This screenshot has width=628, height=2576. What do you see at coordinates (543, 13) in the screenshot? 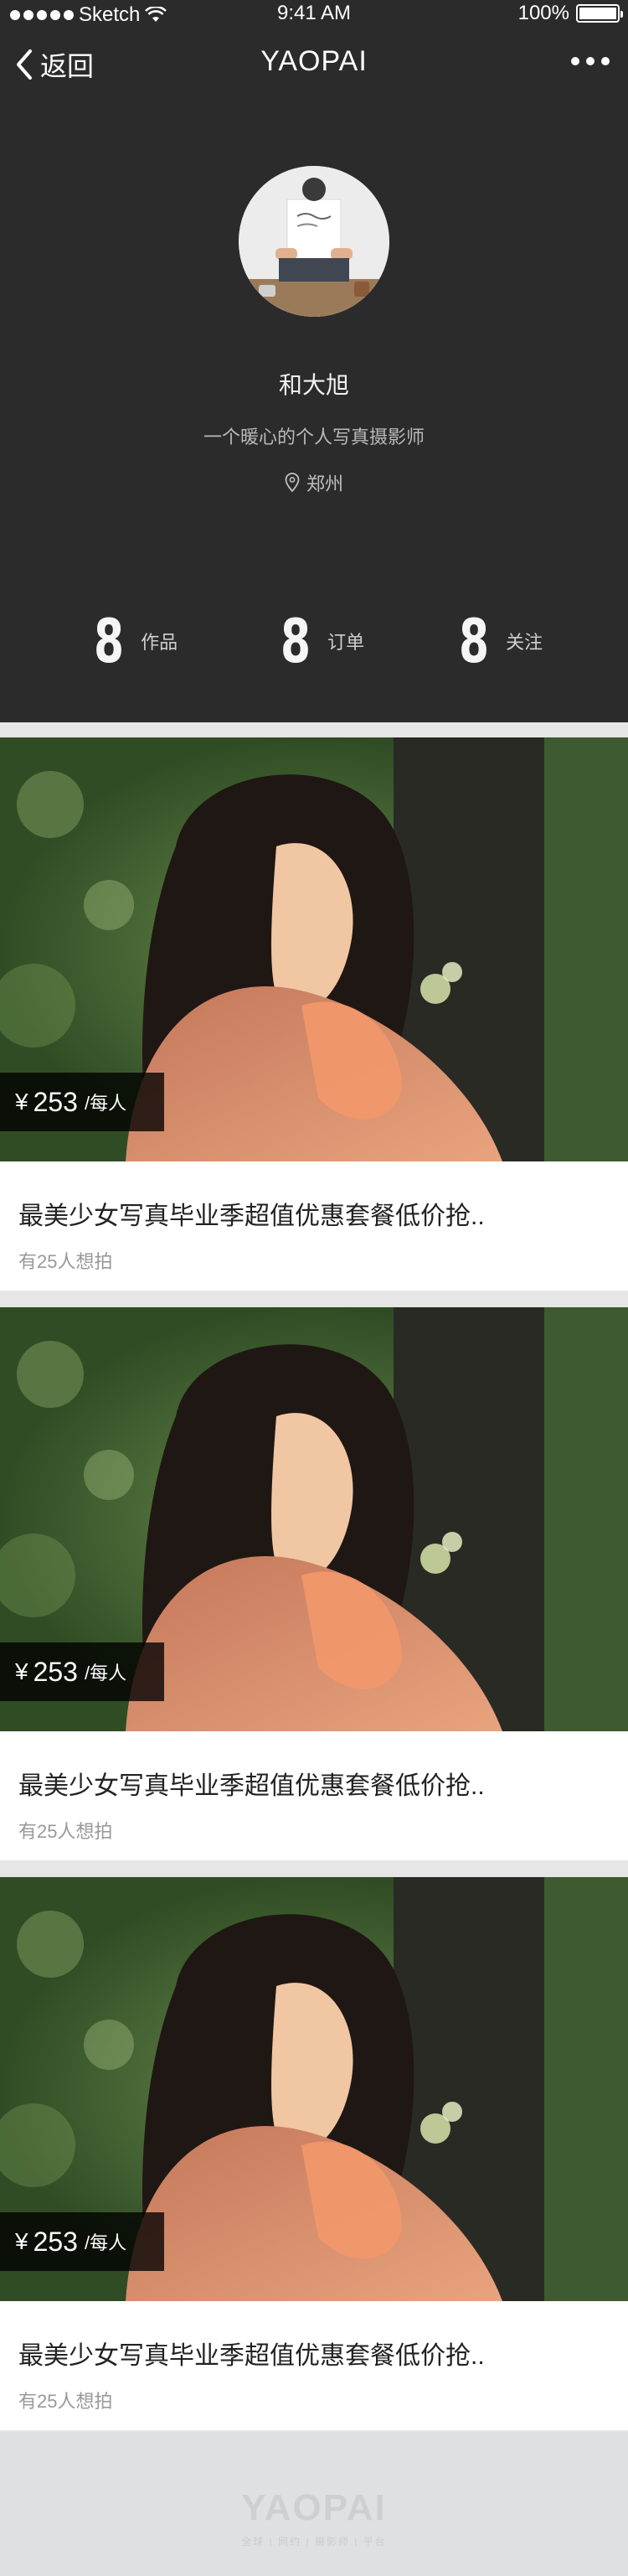
I see `battery-percent: 100%` at bounding box center [543, 13].